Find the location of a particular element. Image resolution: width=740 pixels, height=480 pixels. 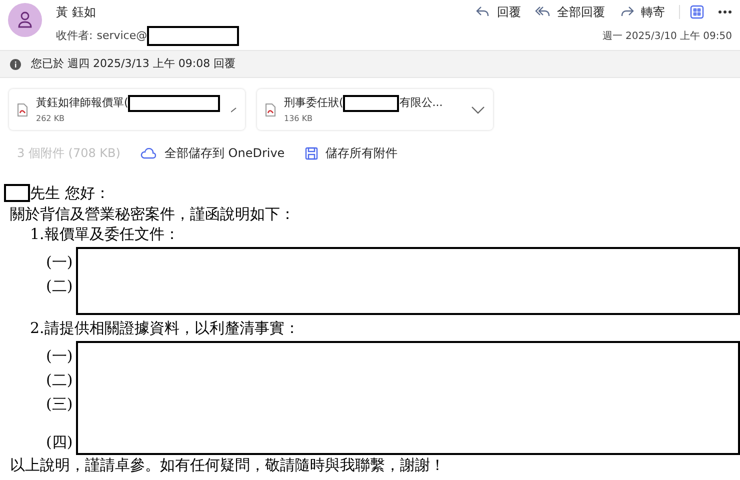

greeting: 先生 您好： is located at coordinates (70, 193).